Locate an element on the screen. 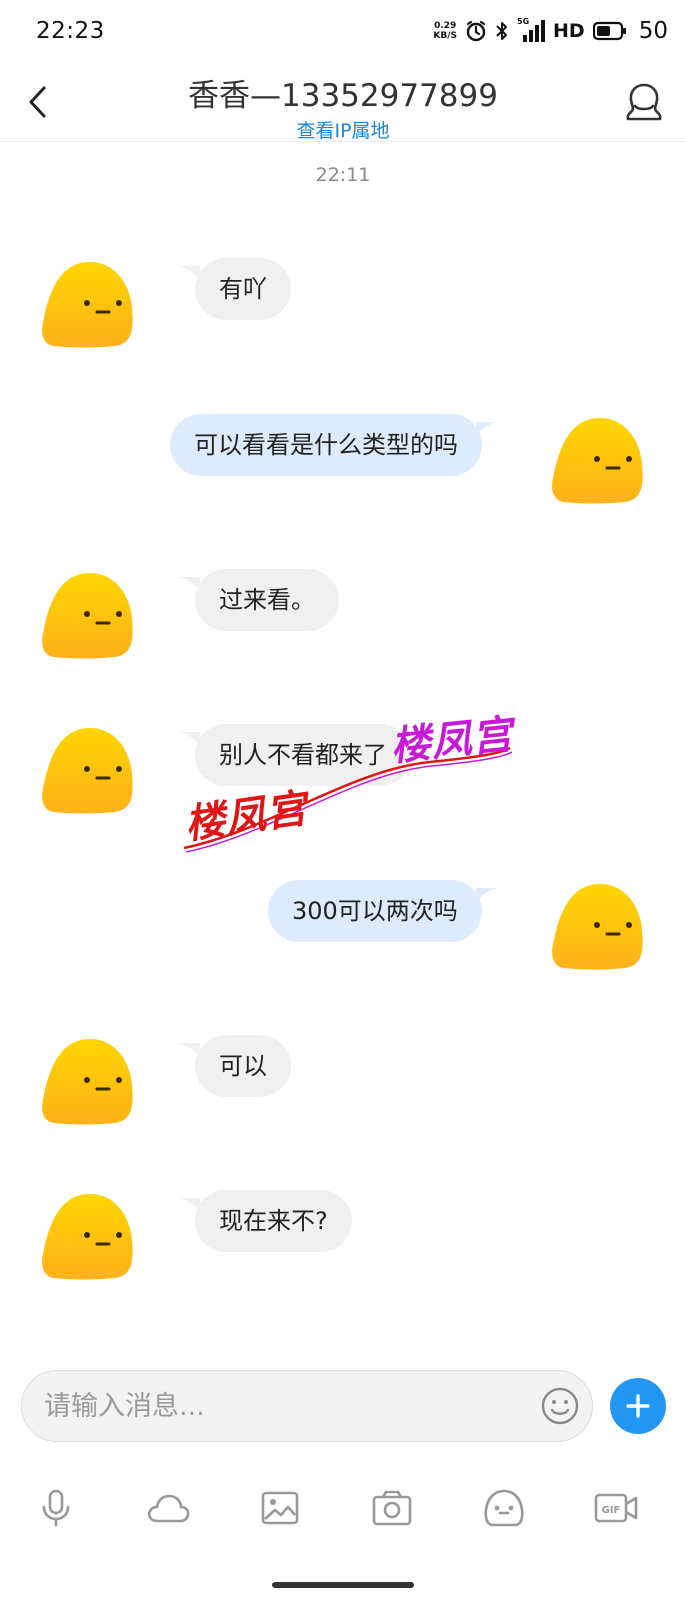 Image resolution: width=686 pixels, height=1600 pixels. emoji-button is located at coordinates (560, 1406).